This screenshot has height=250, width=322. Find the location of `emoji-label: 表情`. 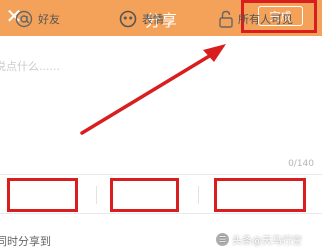

emoji-label: 表情 is located at coordinates (153, 19).